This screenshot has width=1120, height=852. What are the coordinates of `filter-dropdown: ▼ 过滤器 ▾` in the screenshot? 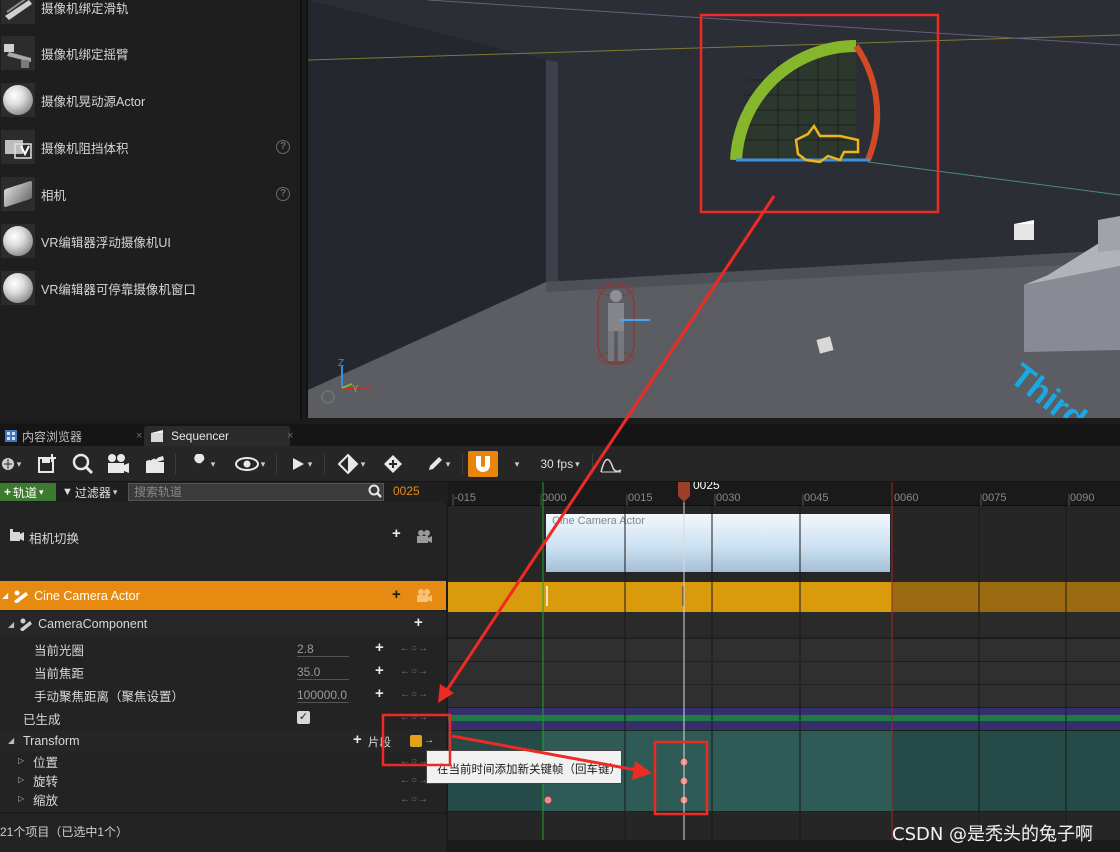 It's located at (89, 492).